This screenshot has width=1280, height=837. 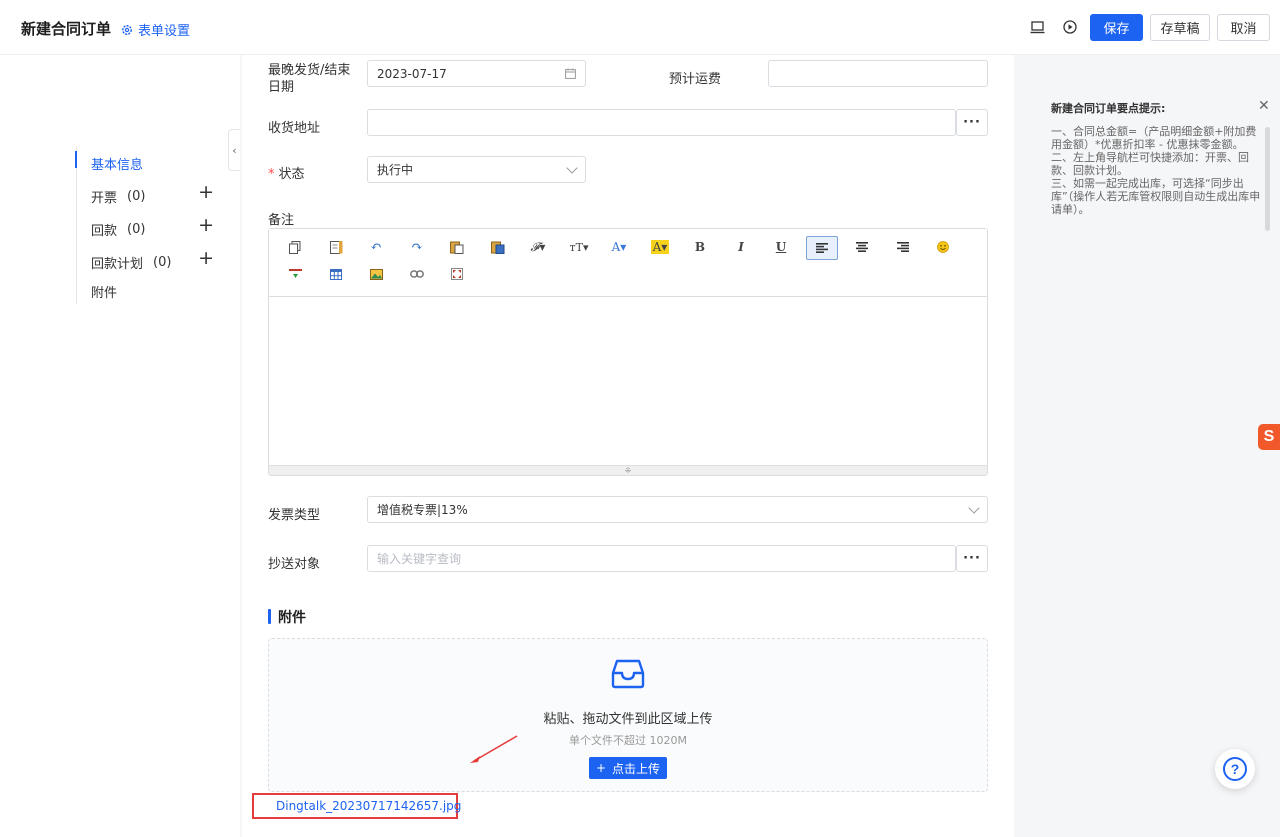 I want to click on nav-item-label: 基本信息, so click(x=117, y=165).